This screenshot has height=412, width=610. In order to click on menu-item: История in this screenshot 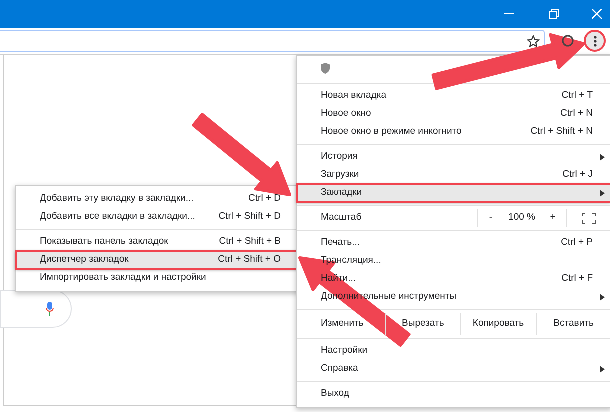, I will do `click(453, 157)`.